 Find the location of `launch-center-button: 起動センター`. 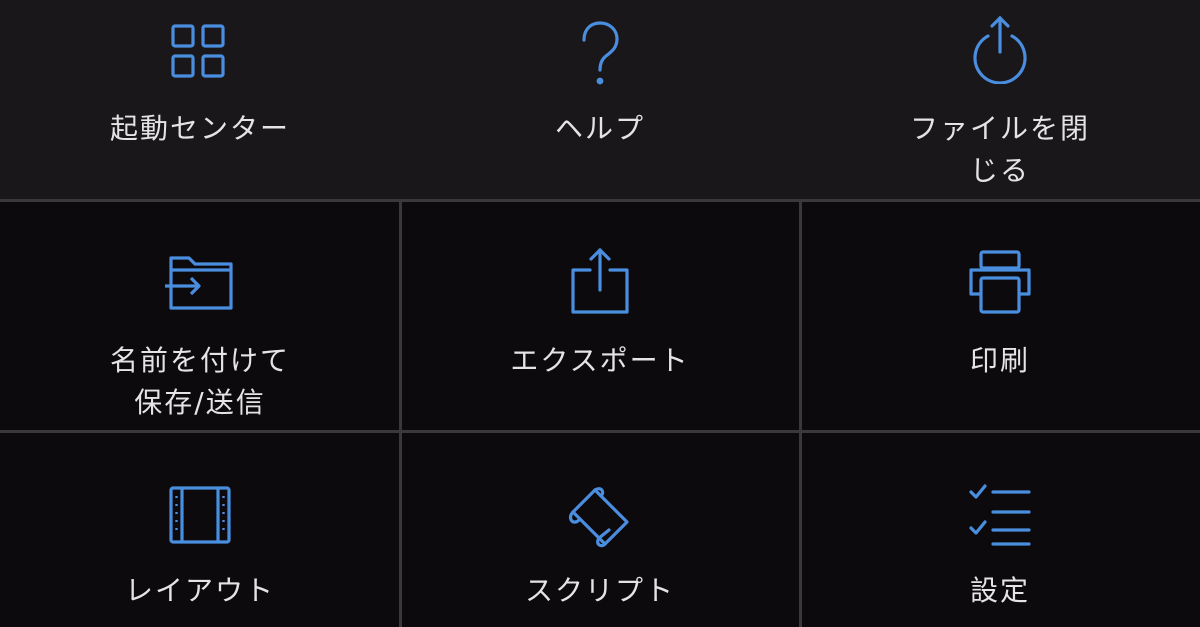

launch-center-button: 起動センター is located at coordinates (200, 100).